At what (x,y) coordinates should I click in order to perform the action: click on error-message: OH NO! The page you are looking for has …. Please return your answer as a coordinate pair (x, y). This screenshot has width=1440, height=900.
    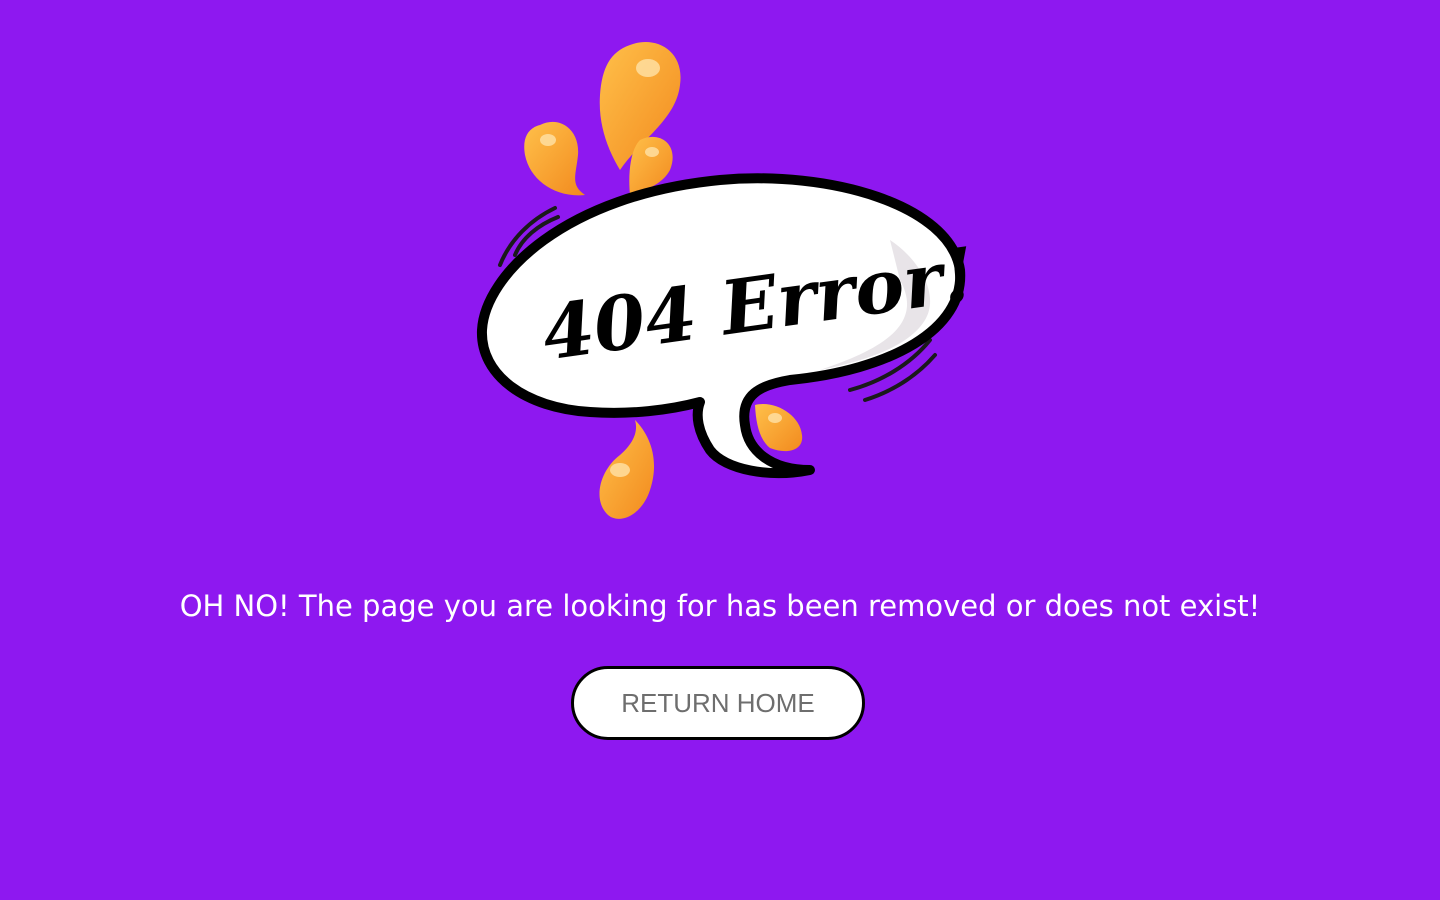
    Looking at the image, I should click on (720, 606).